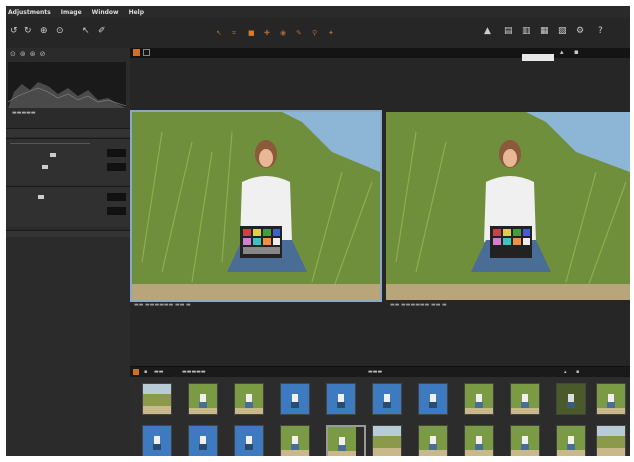 The width and height of the screenshot is (634, 462). What do you see at coordinates (136, 52) in the screenshot?
I see `viewer-mode-icon` at bounding box center [136, 52].